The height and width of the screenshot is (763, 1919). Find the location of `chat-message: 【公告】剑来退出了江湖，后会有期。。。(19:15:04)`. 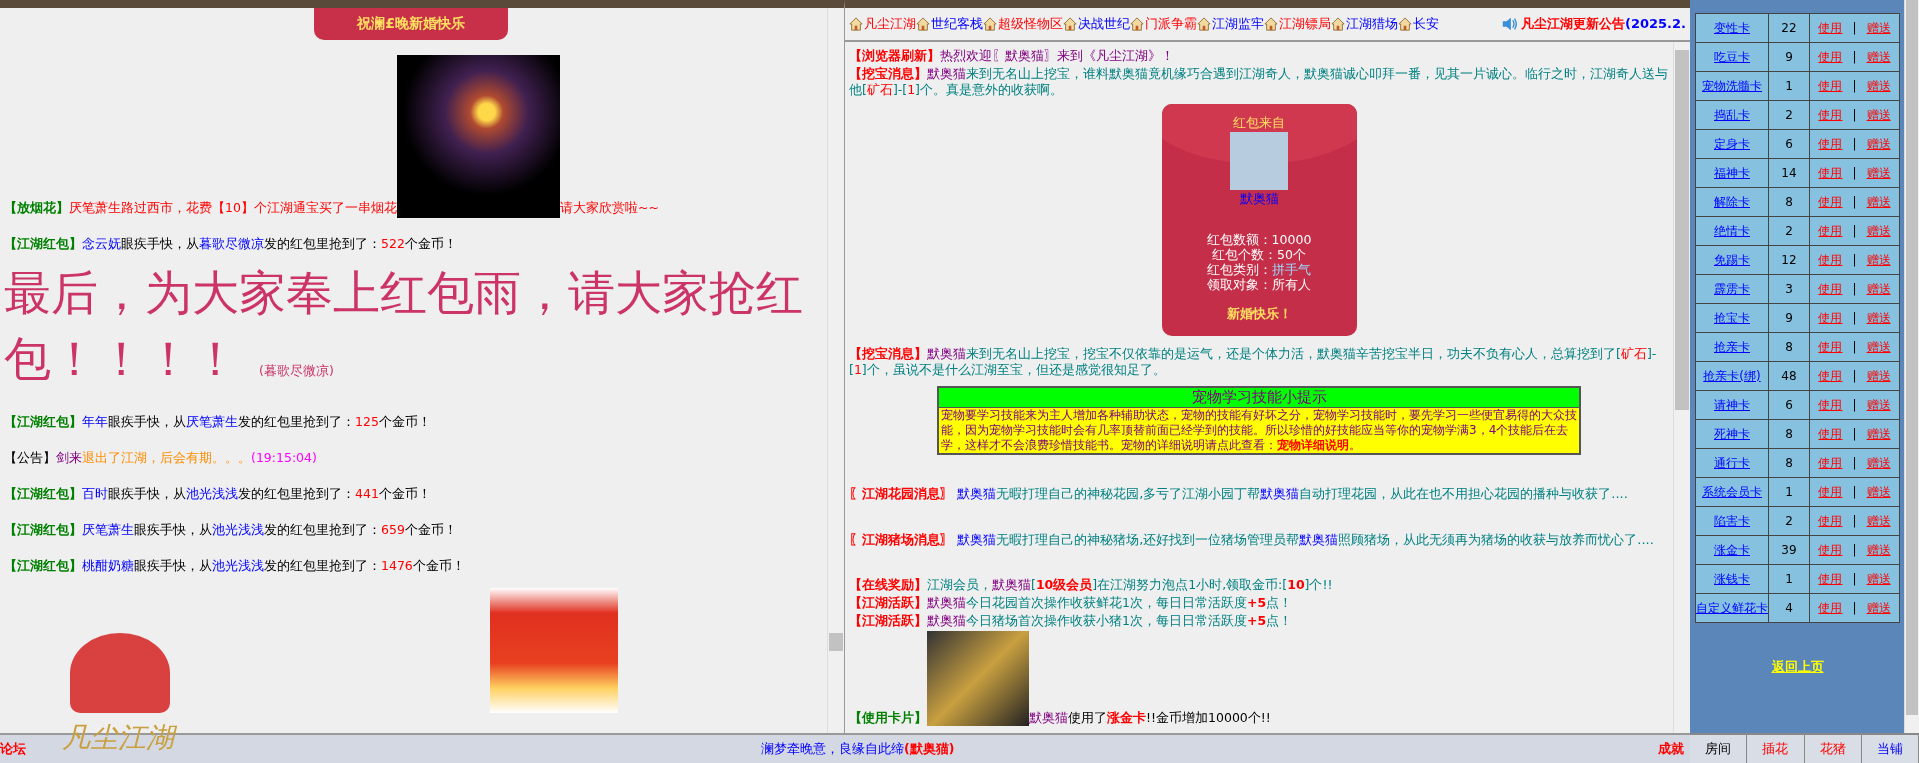

chat-message: 【公告】剑来退出了江湖，后会有期。。。(19:15:04) is located at coordinates (160, 457).